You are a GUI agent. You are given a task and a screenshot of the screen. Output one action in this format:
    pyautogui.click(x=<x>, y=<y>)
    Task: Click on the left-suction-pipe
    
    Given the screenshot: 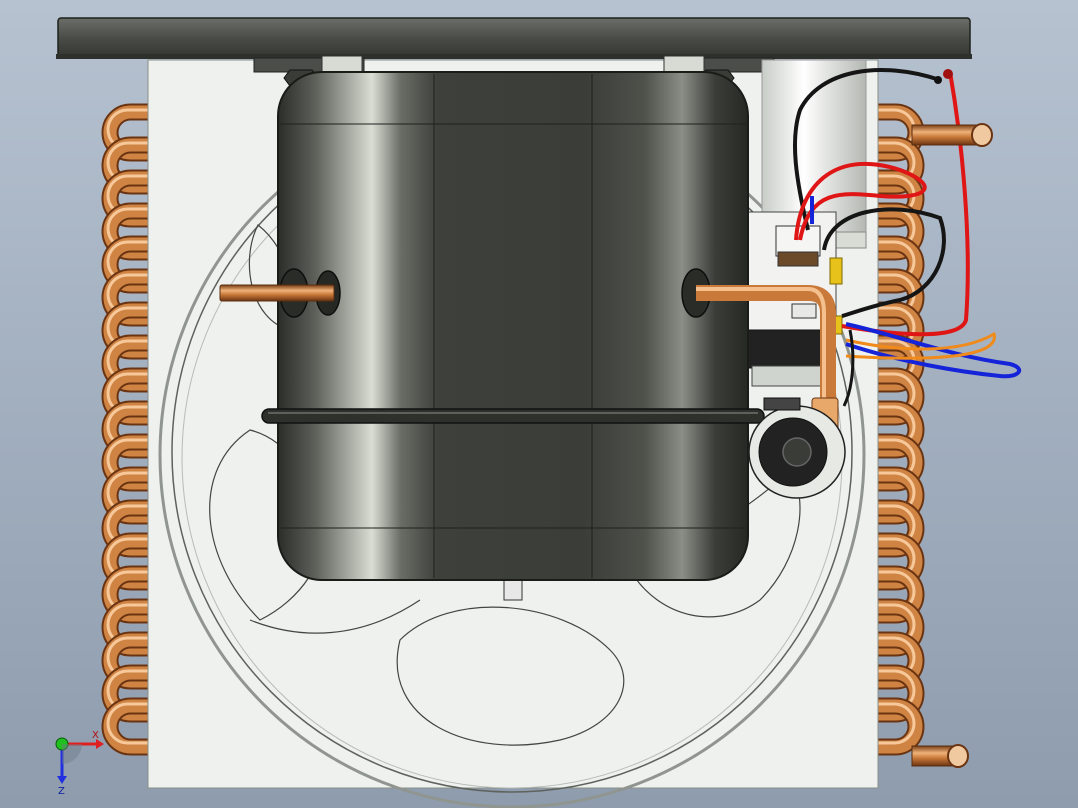 What is the action you would take?
    pyautogui.click(x=277, y=293)
    